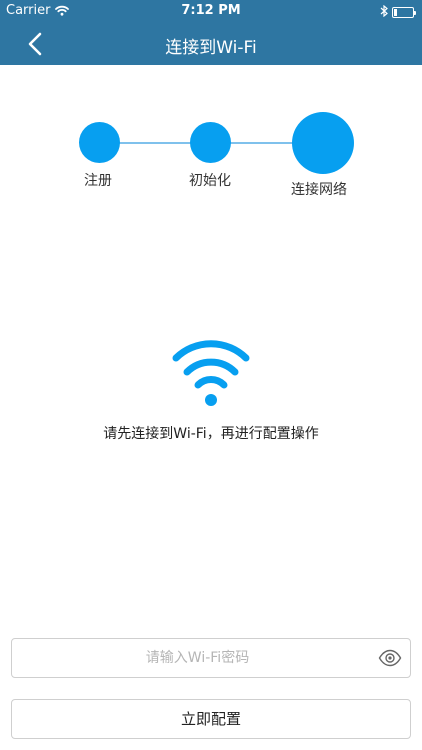 This screenshot has height=750, width=422. What do you see at coordinates (384, 12) in the screenshot?
I see `bluetooth-icon` at bounding box center [384, 12].